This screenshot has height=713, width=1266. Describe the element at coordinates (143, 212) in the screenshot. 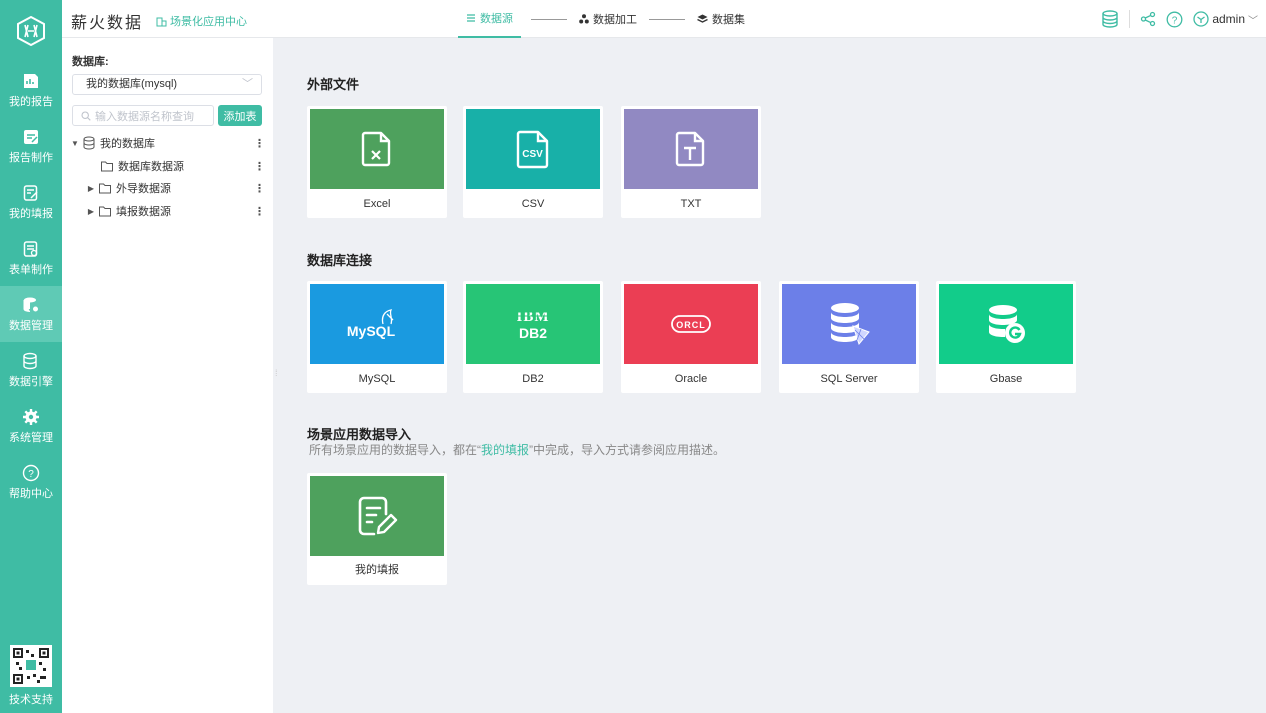

I see `tree-node-label: 填报数据源` at that location.